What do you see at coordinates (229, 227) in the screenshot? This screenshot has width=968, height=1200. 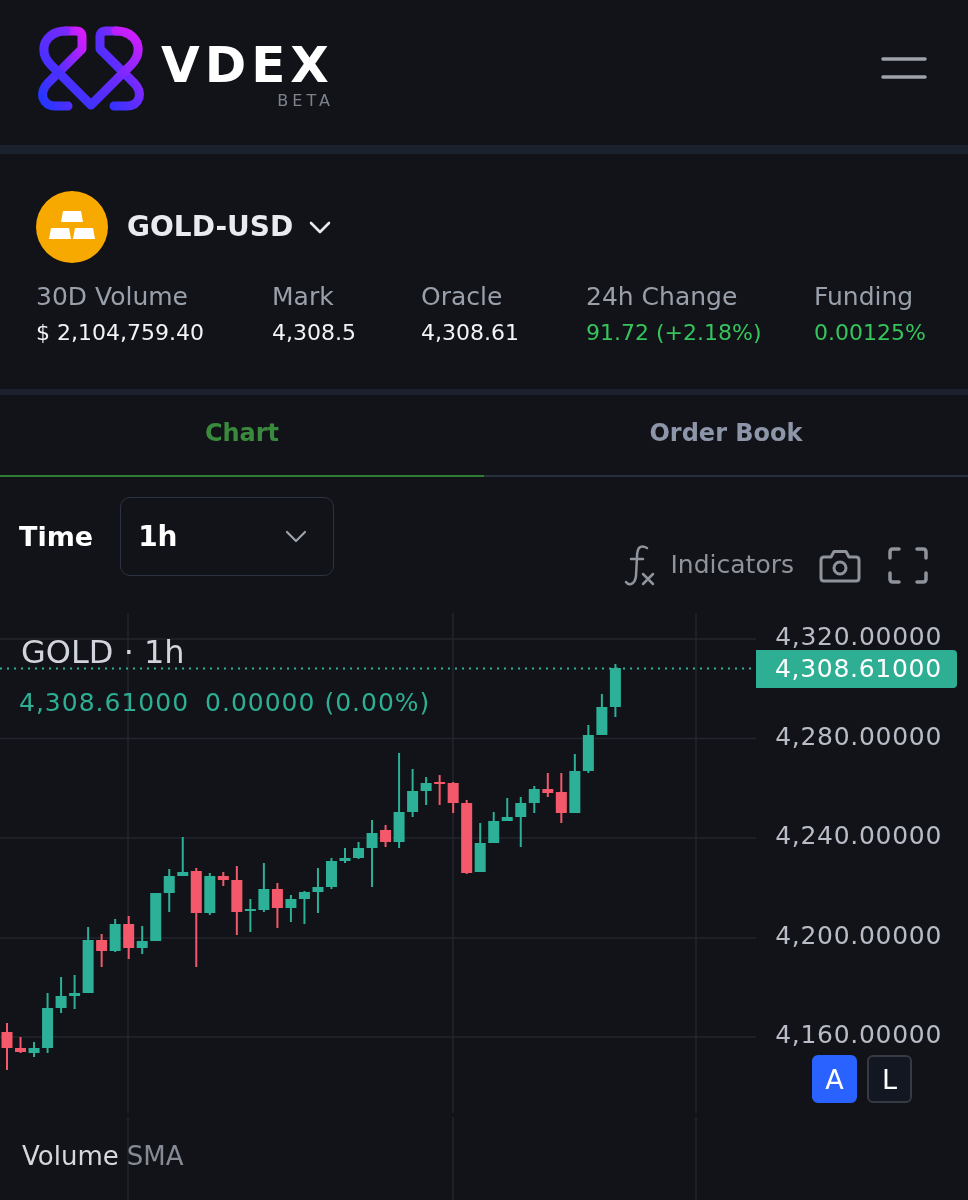 I see `market-selector: GOLD-USD` at bounding box center [229, 227].